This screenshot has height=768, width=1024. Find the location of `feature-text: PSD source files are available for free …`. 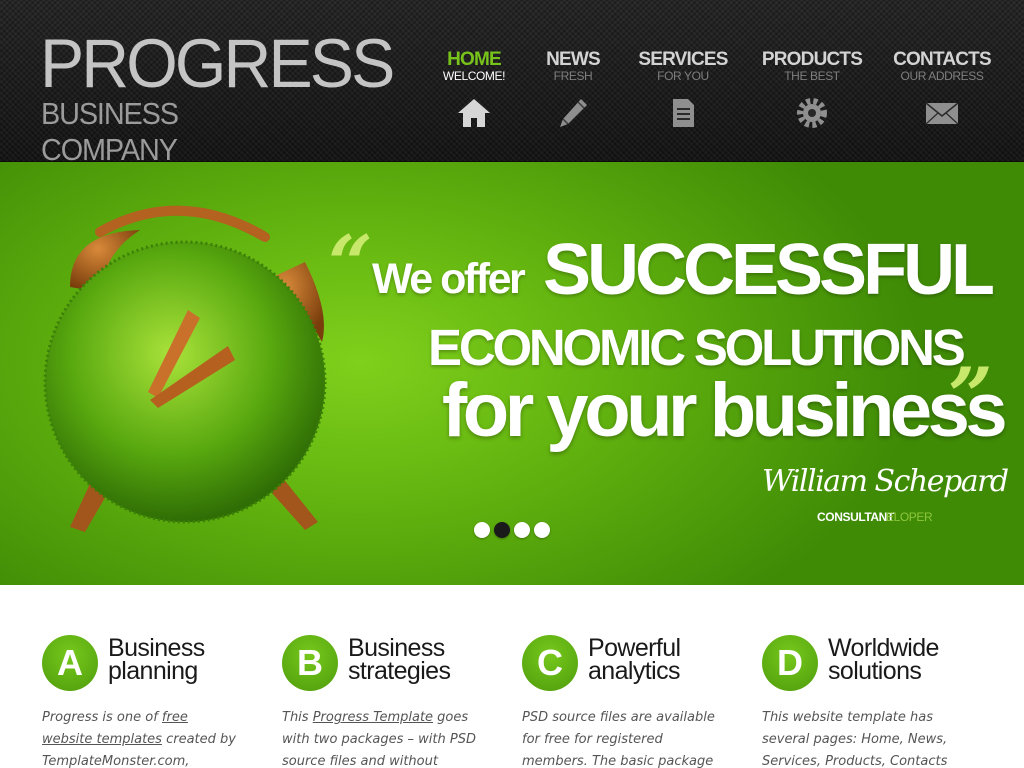

feature-text: PSD source files are available for free … is located at coordinates (618, 739).